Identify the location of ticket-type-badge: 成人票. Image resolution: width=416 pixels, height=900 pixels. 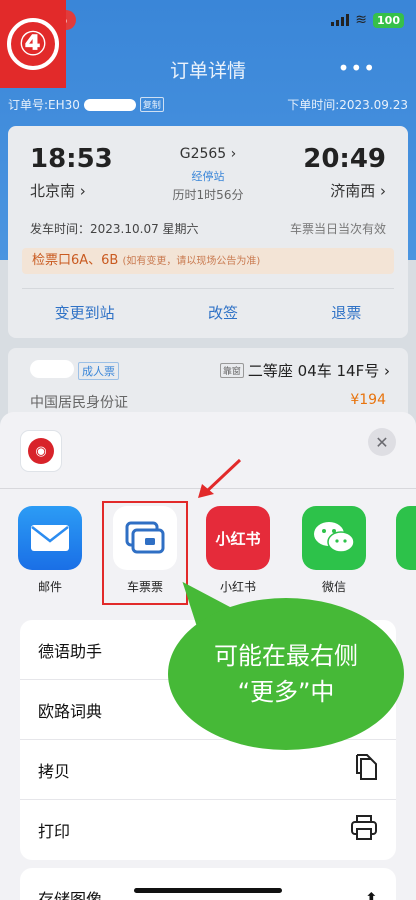
(98, 371).